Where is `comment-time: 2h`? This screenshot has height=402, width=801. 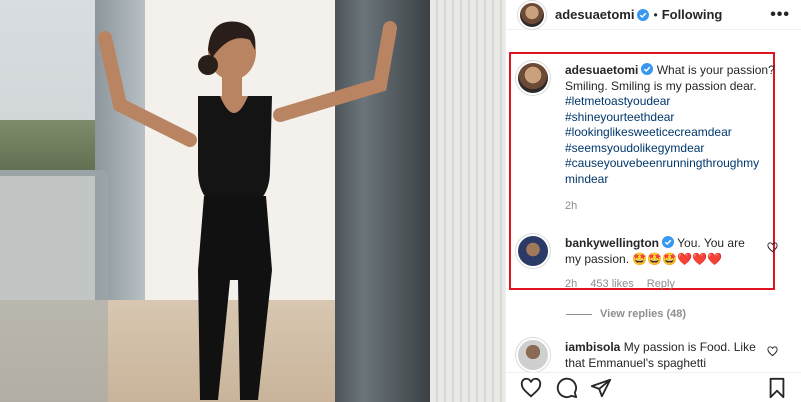 comment-time: 2h is located at coordinates (571, 284).